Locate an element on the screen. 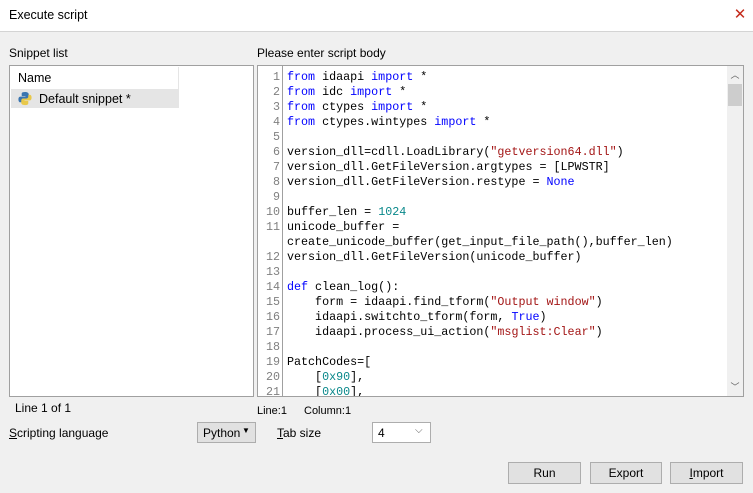  code-token: None is located at coordinates (560, 182).